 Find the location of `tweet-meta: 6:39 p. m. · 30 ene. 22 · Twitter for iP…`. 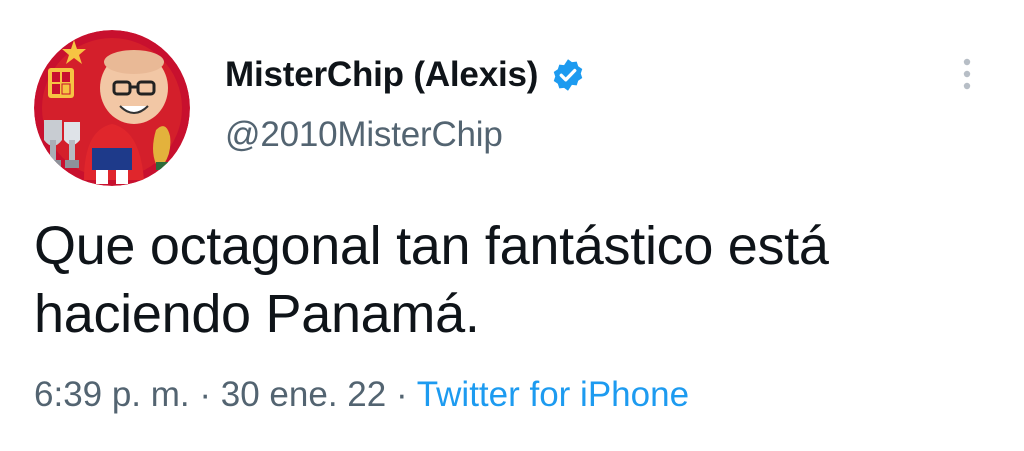

tweet-meta: 6:39 p. m. · 30 ene. 22 · Twitter for iP… is located at coordinates (361, 395).